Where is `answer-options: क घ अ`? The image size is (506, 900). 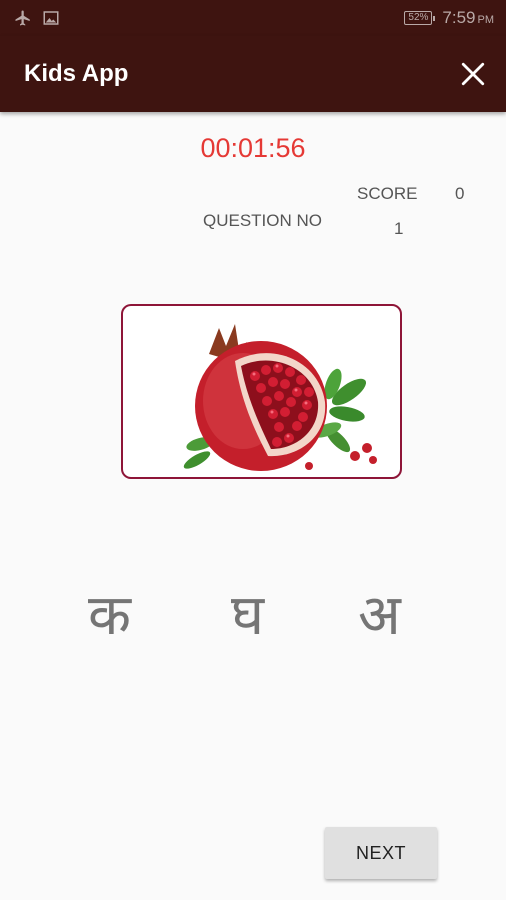 answer-options: क घ अ is located at coordinates (253, 615).